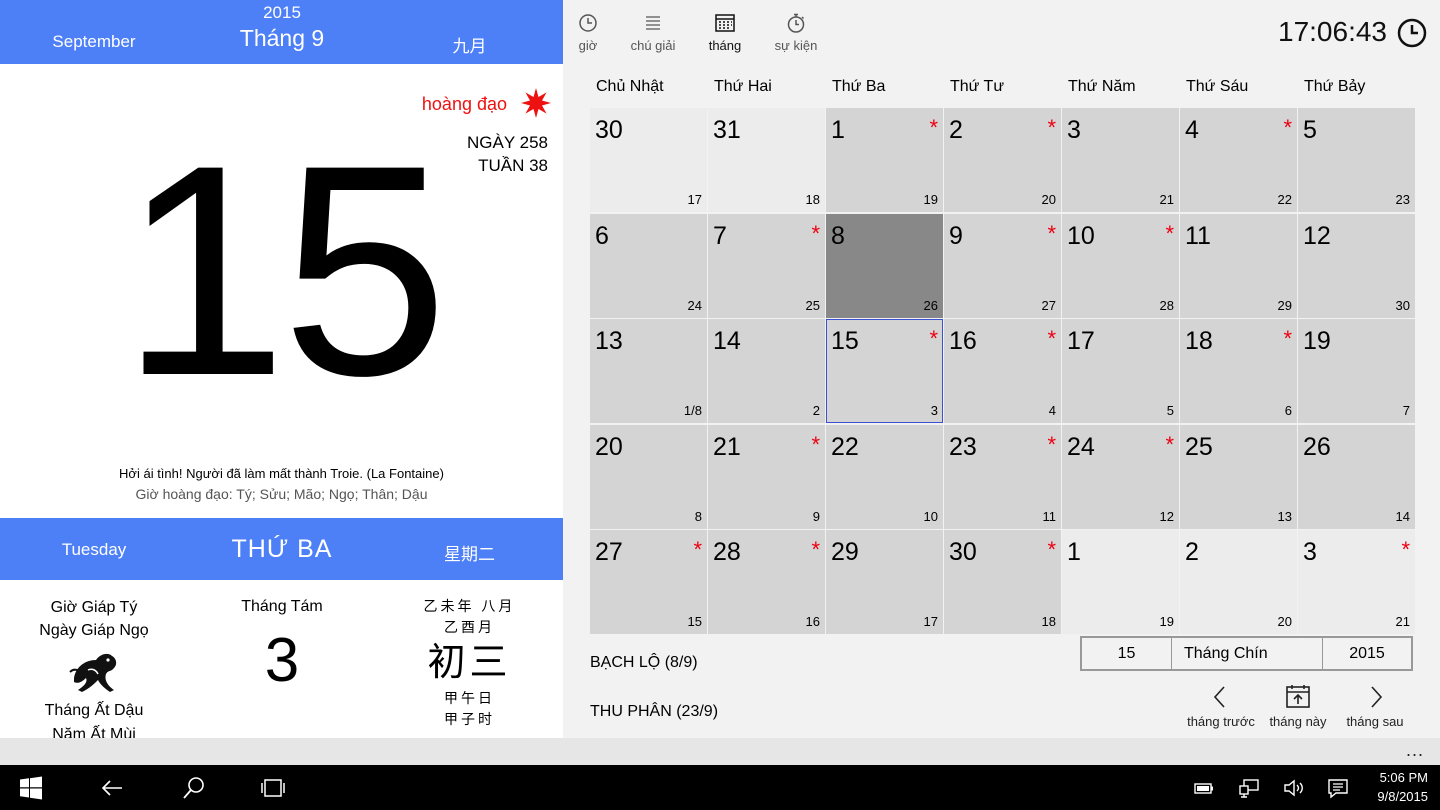 The height and width of the screenshot is (810, 1440). Describe the element at coordinates (1238, 160) in the screenshot. I see `day-cell: 4 22 *` at that location.